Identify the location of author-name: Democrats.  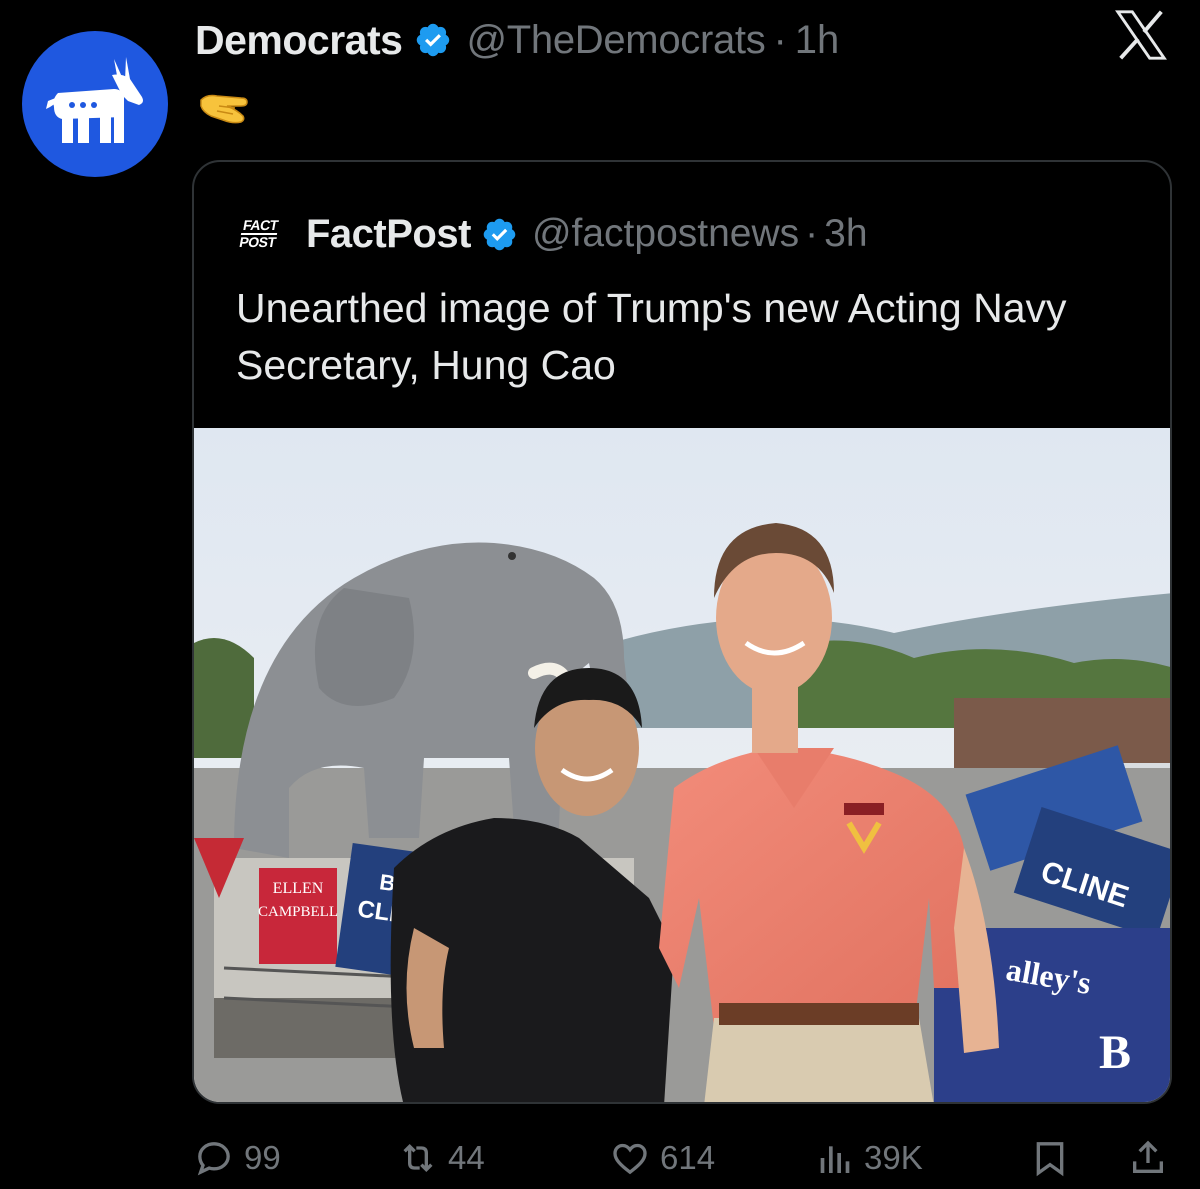
(299, 40).